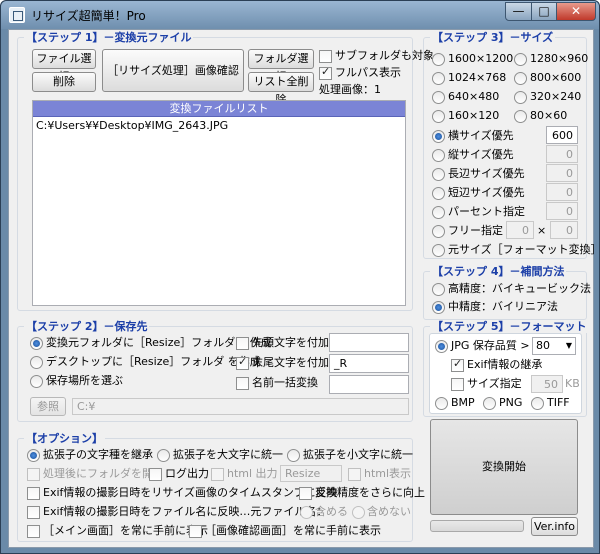 This screenshot has width=600, height=554. Describe the element at coordinates (163, 455) in the screenshot. I see `ext-upper-radio` at that location.